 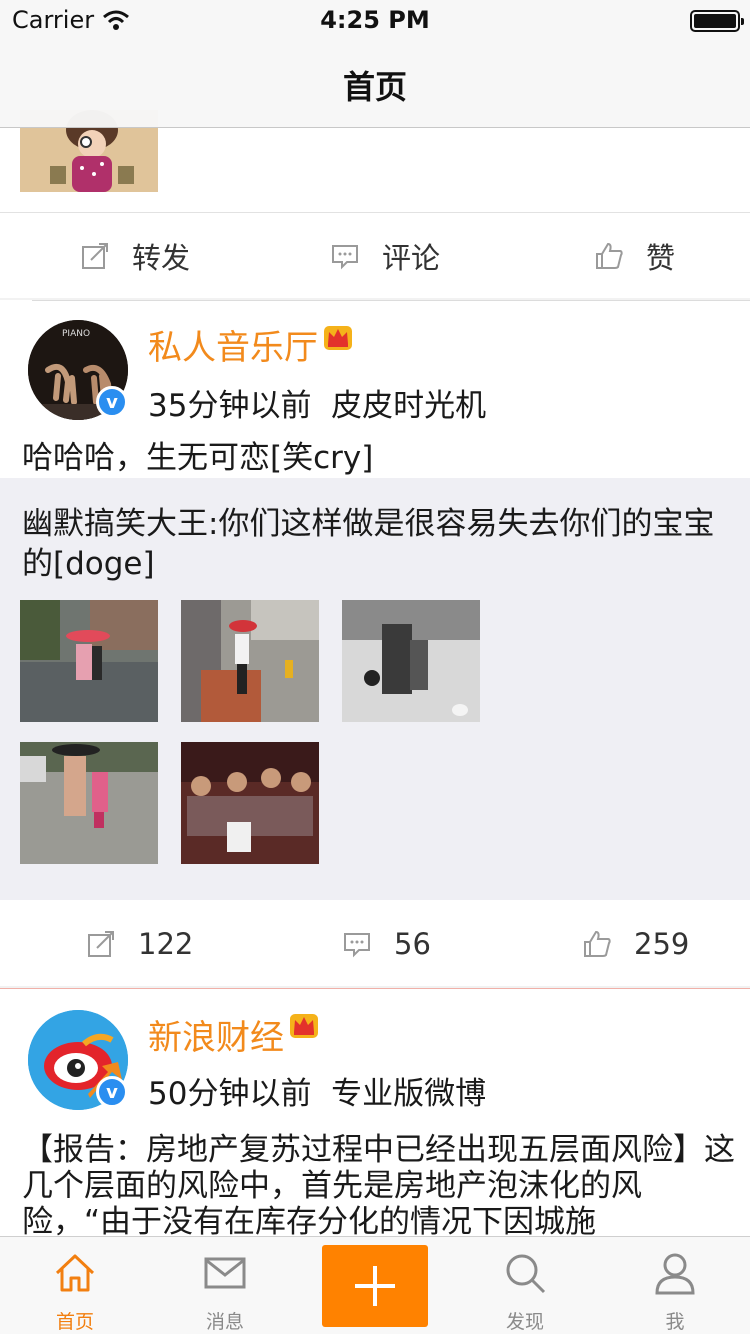 I want to click on post-text: 哈哈哈，生无可恋[笑cry], so click(x=198, y=458).